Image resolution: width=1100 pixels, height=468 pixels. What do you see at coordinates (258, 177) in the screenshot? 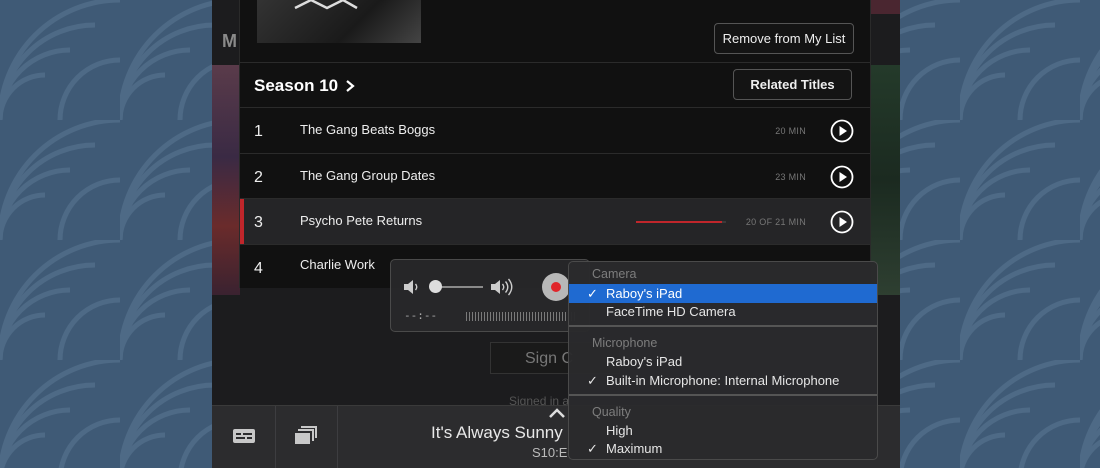
I see `episode-number: 2` at bounding box center [258, 177].